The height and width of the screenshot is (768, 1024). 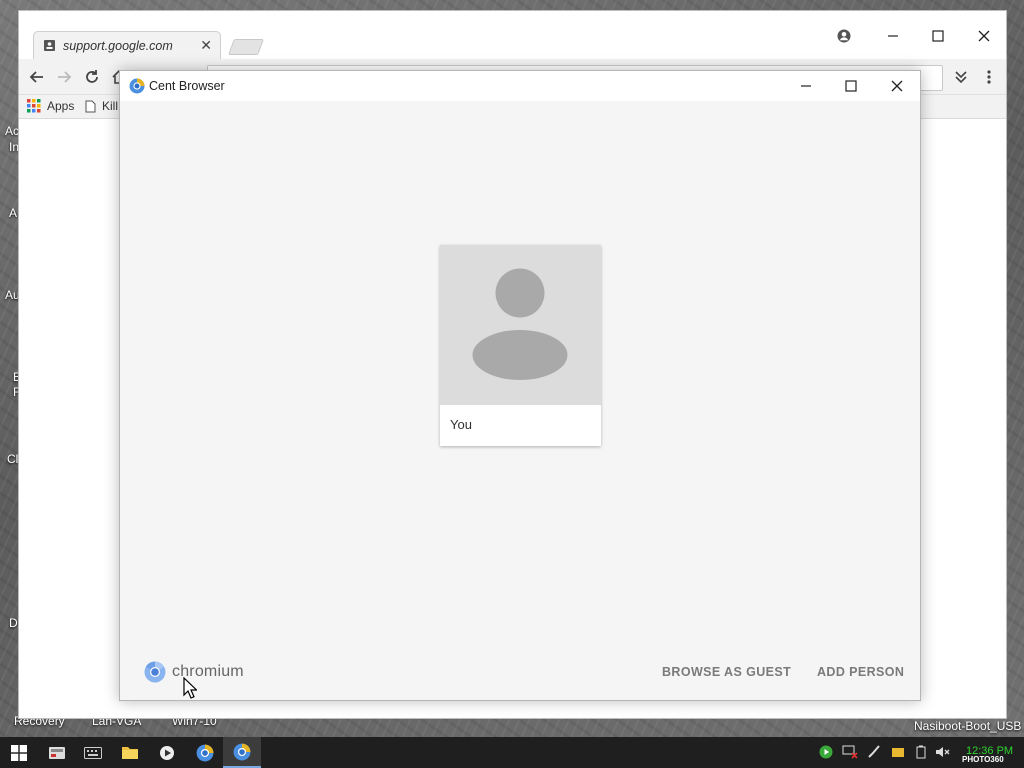 What do you see at coordinates (205, 752) in the screenshot?
I see `cent-browser-taskbar-icon` at bounding box center [205, 752].